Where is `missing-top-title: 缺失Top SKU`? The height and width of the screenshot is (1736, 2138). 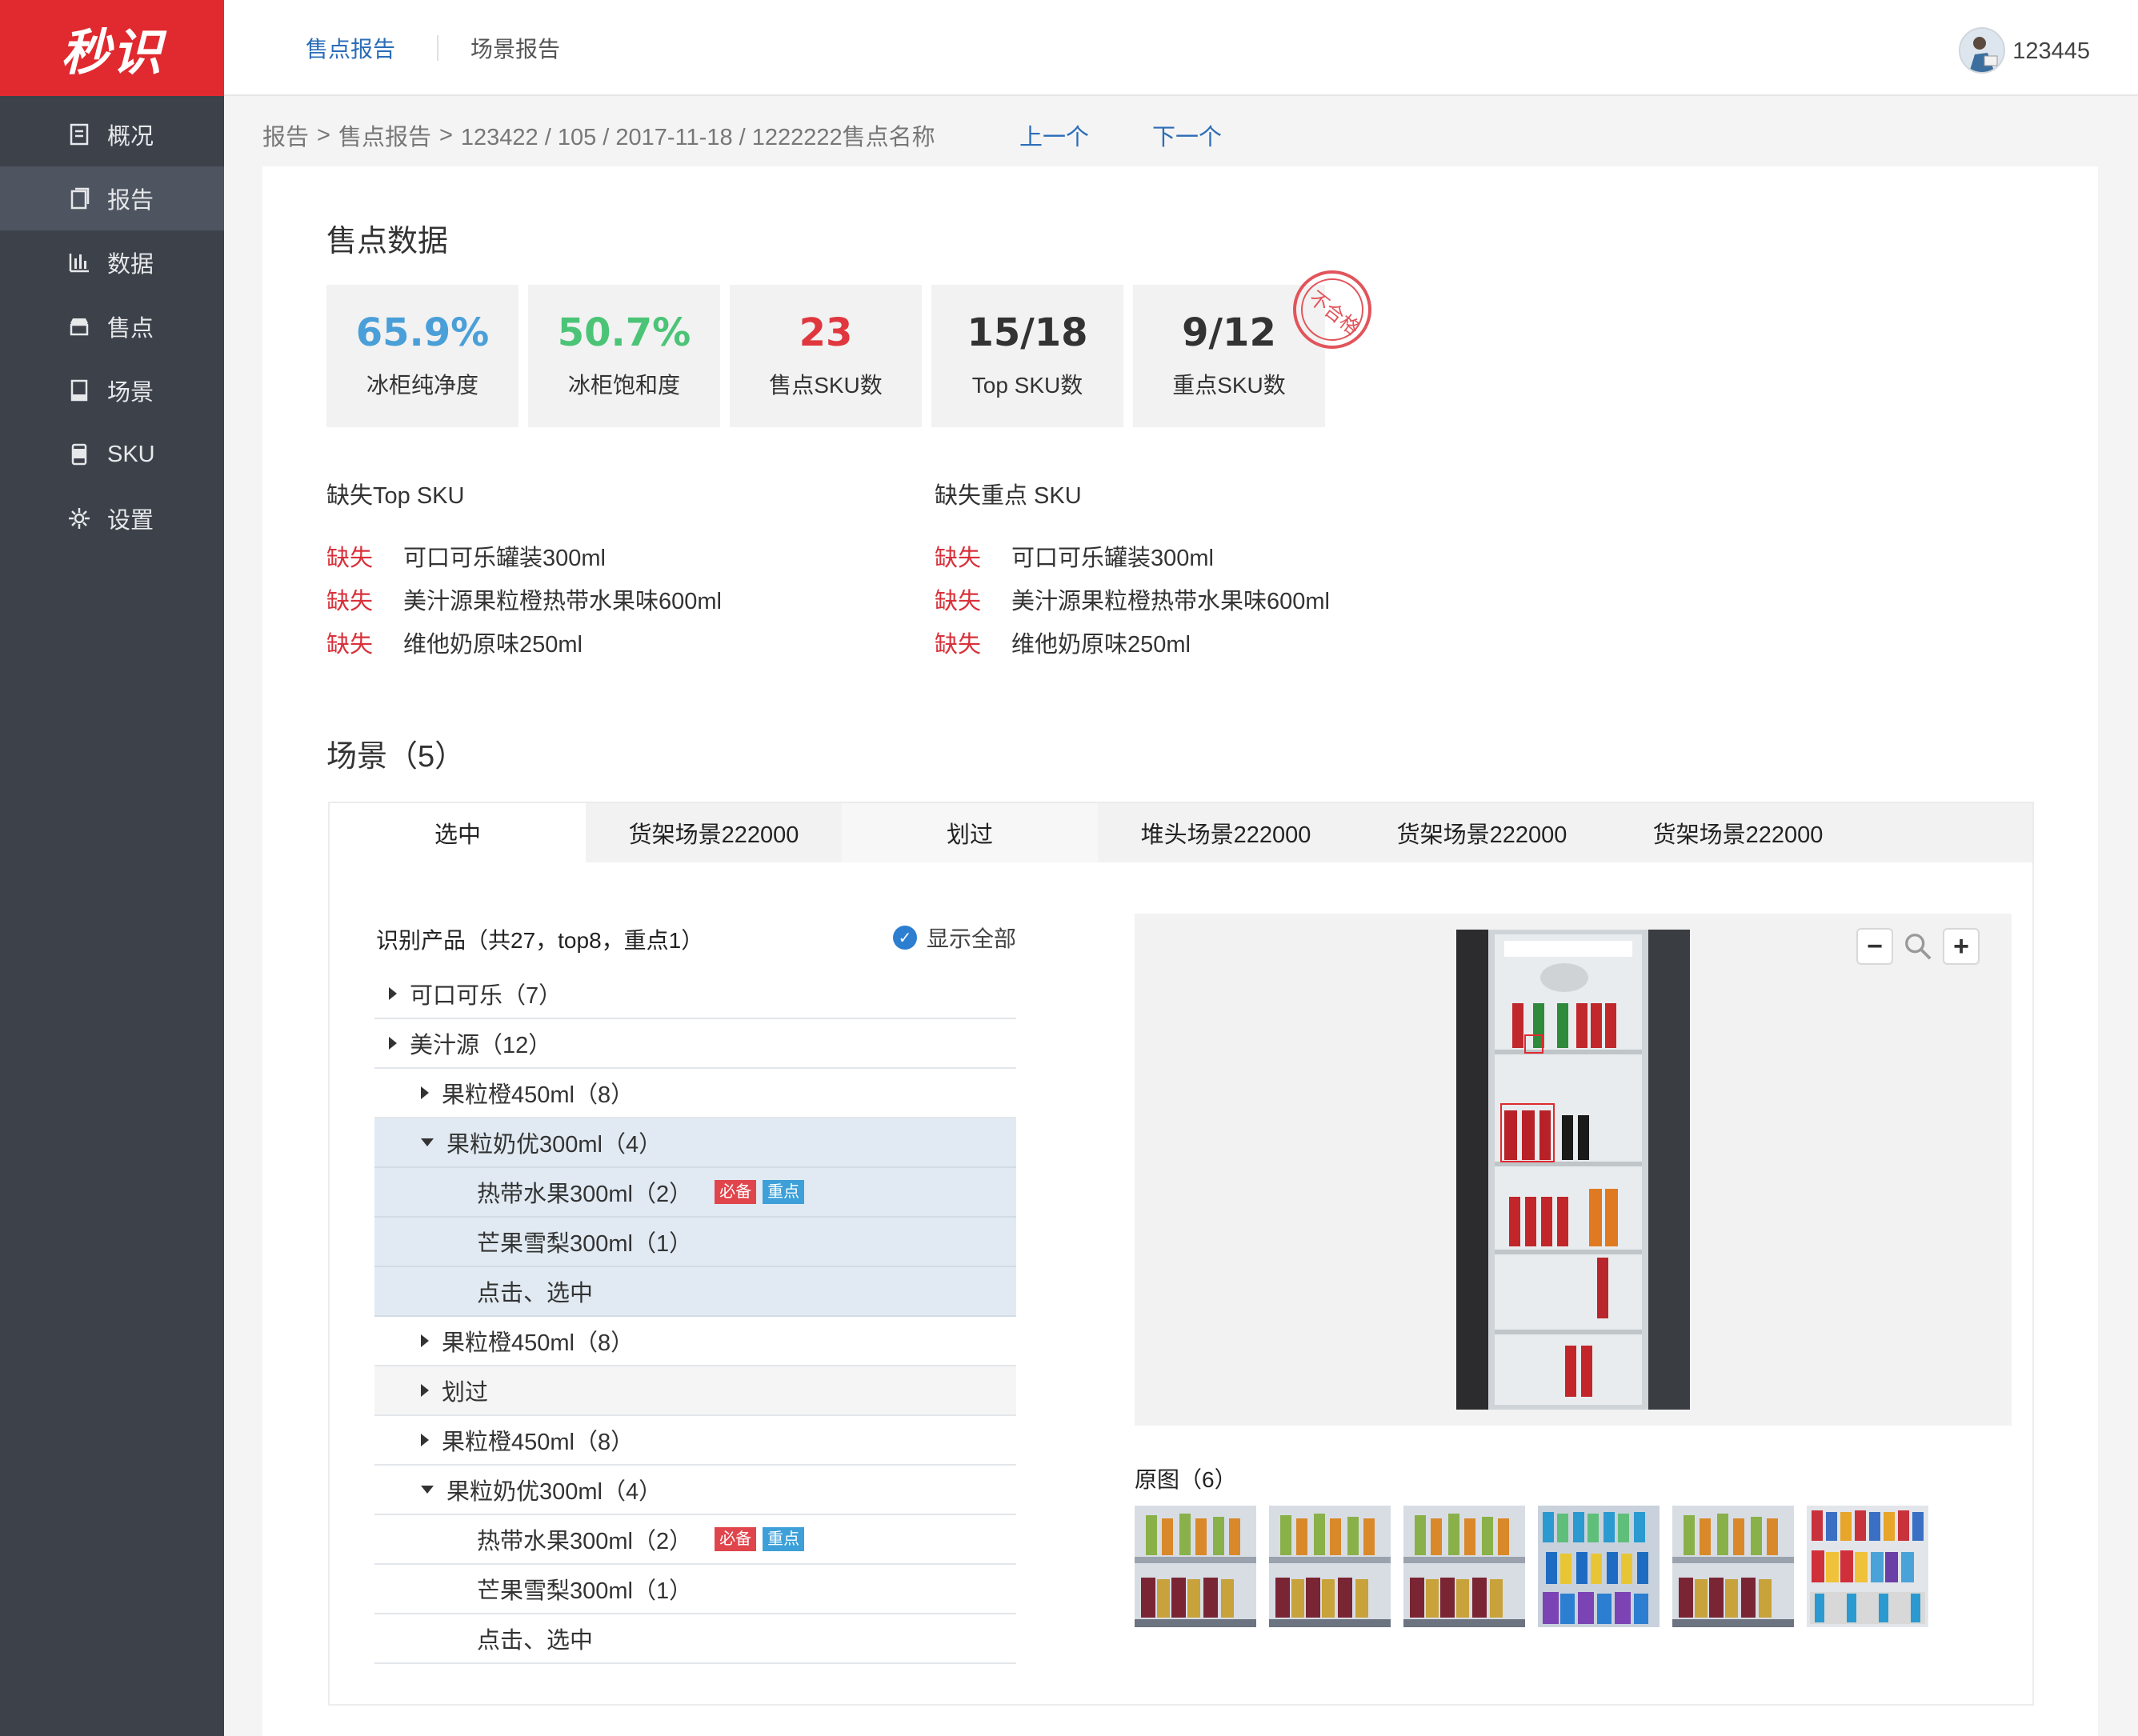
missing-top-title: 缺失Top SKU is located at coordinates (396, 496).